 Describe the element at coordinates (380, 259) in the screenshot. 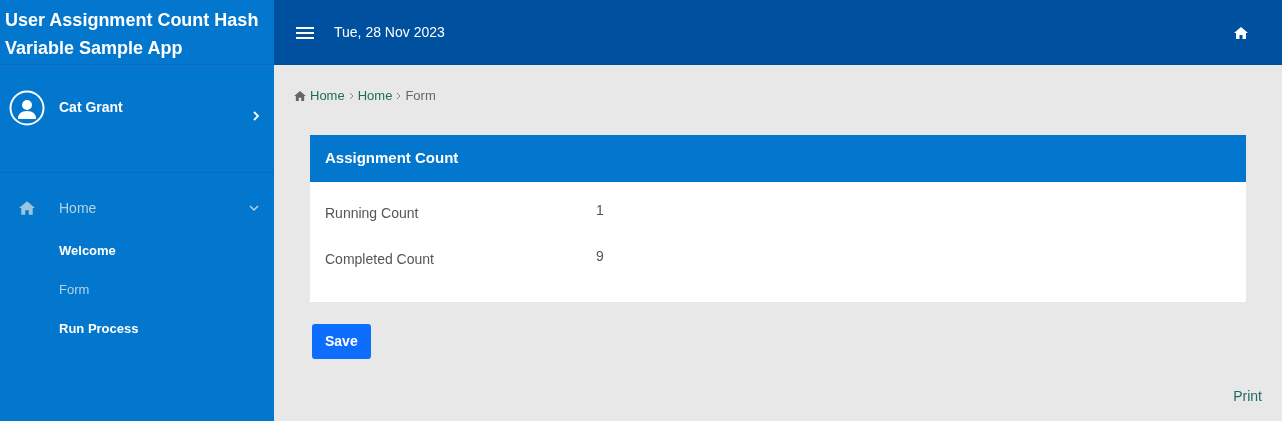

I see `field-label: Completed Count` at that location.